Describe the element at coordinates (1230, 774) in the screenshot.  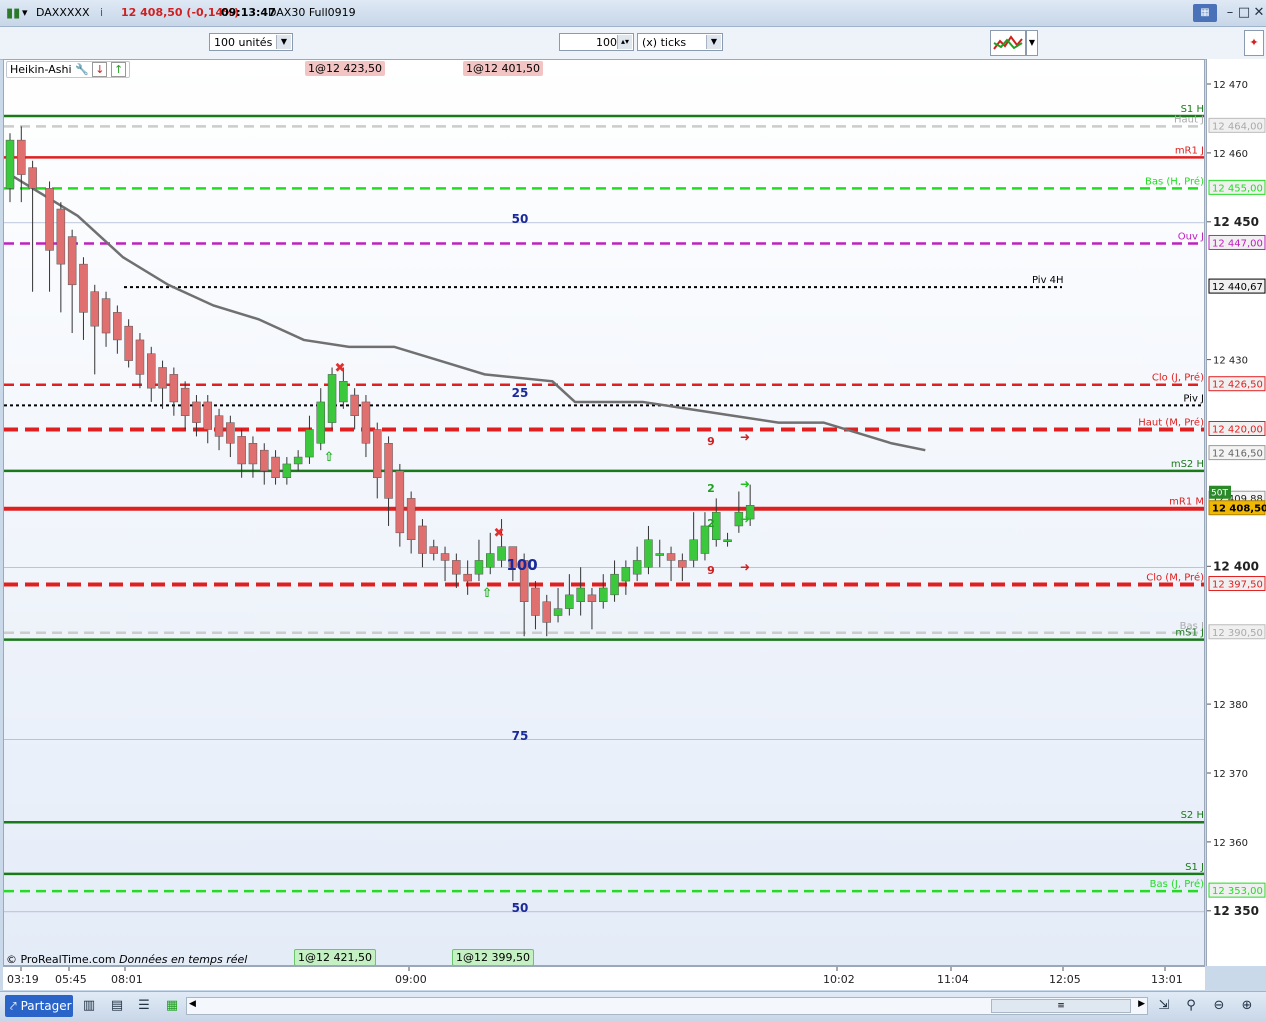
I see `y-tick-label: 12 370` at that location.